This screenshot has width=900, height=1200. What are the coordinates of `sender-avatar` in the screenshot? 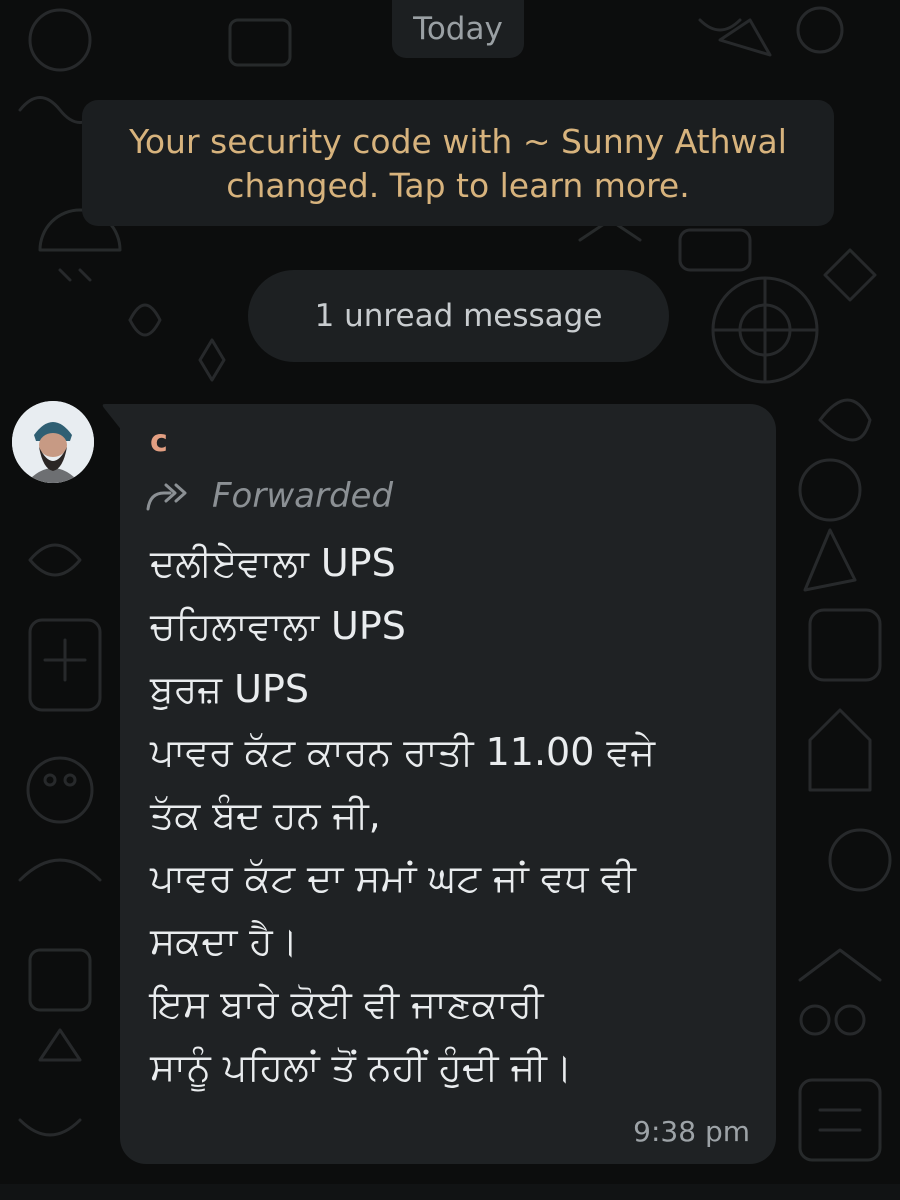 It's located at (53, 442).